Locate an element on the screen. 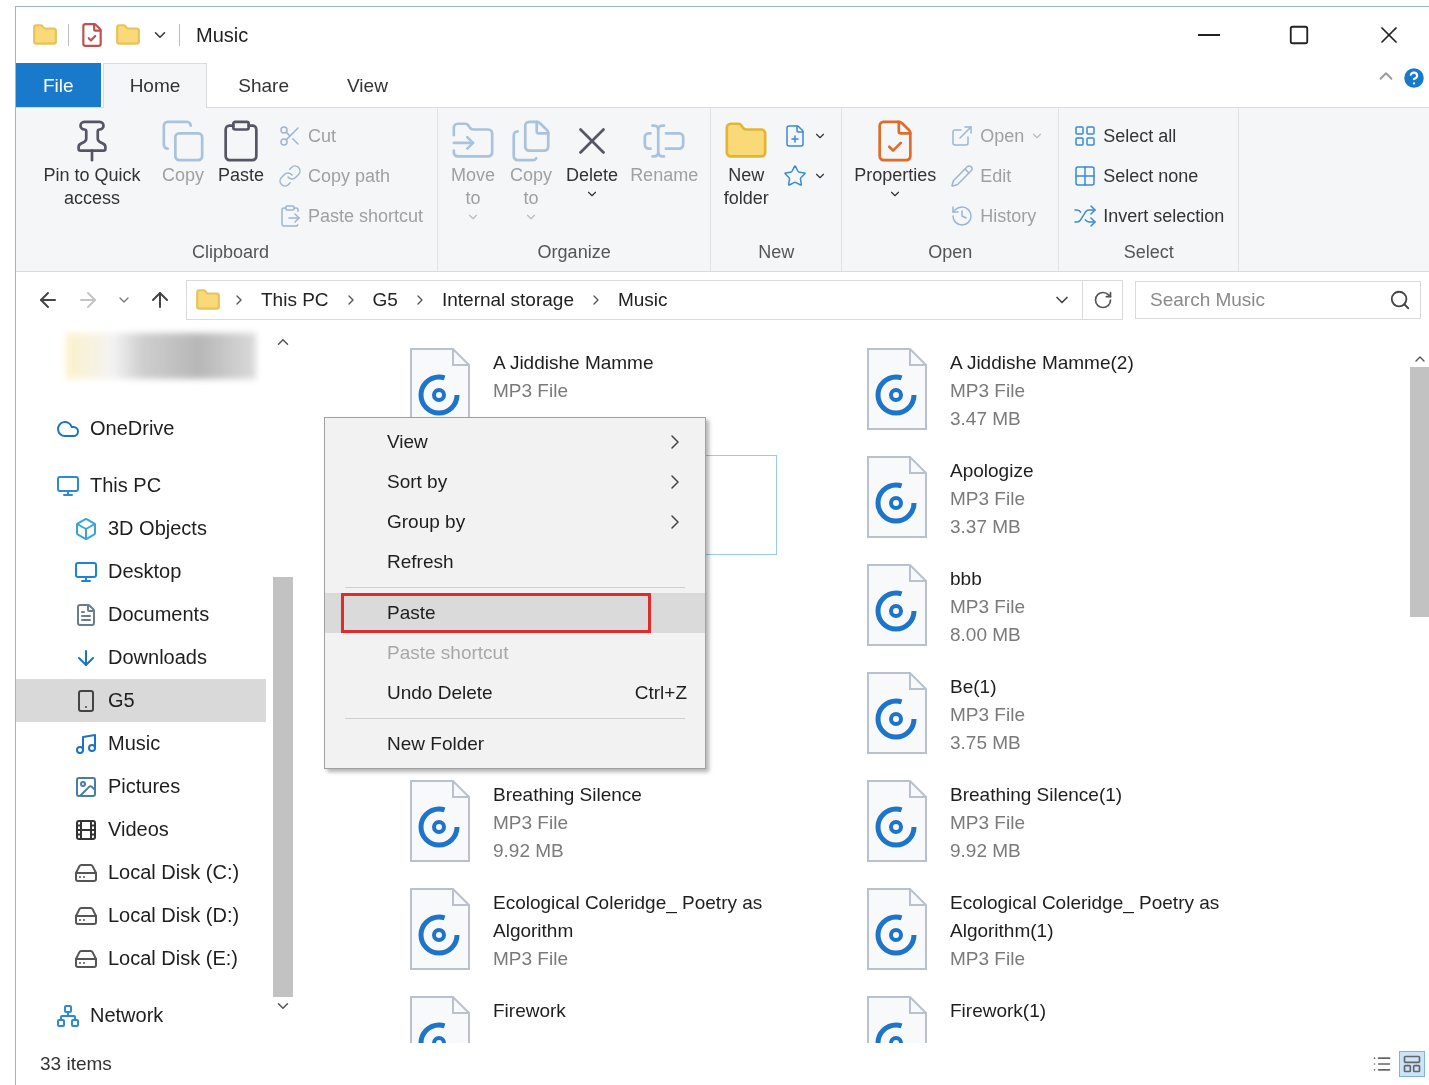  nav-item: Pictures is located at coordinates (141, 786).